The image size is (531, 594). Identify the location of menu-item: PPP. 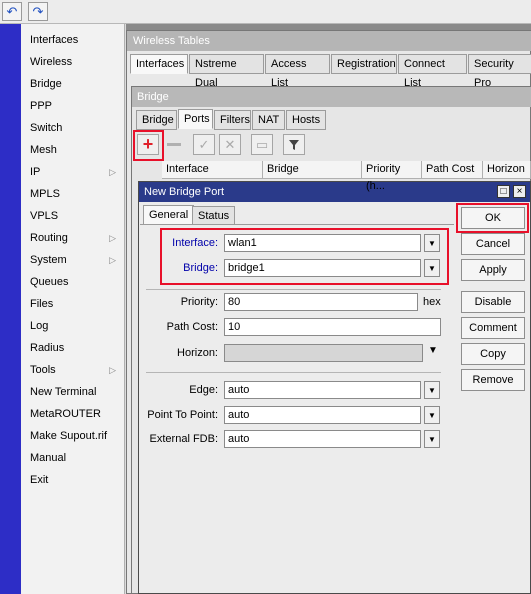
(73, 106).